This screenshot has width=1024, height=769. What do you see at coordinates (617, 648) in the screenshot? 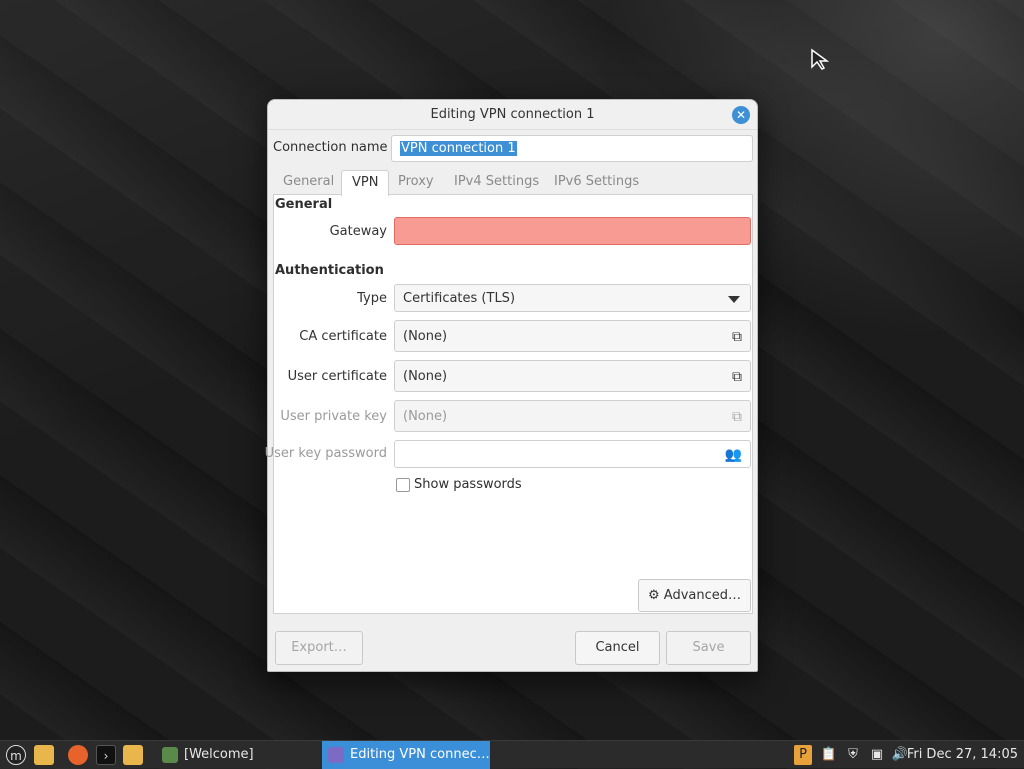
I see `cancel-button: Cancel` at bounding box center [617, 648].